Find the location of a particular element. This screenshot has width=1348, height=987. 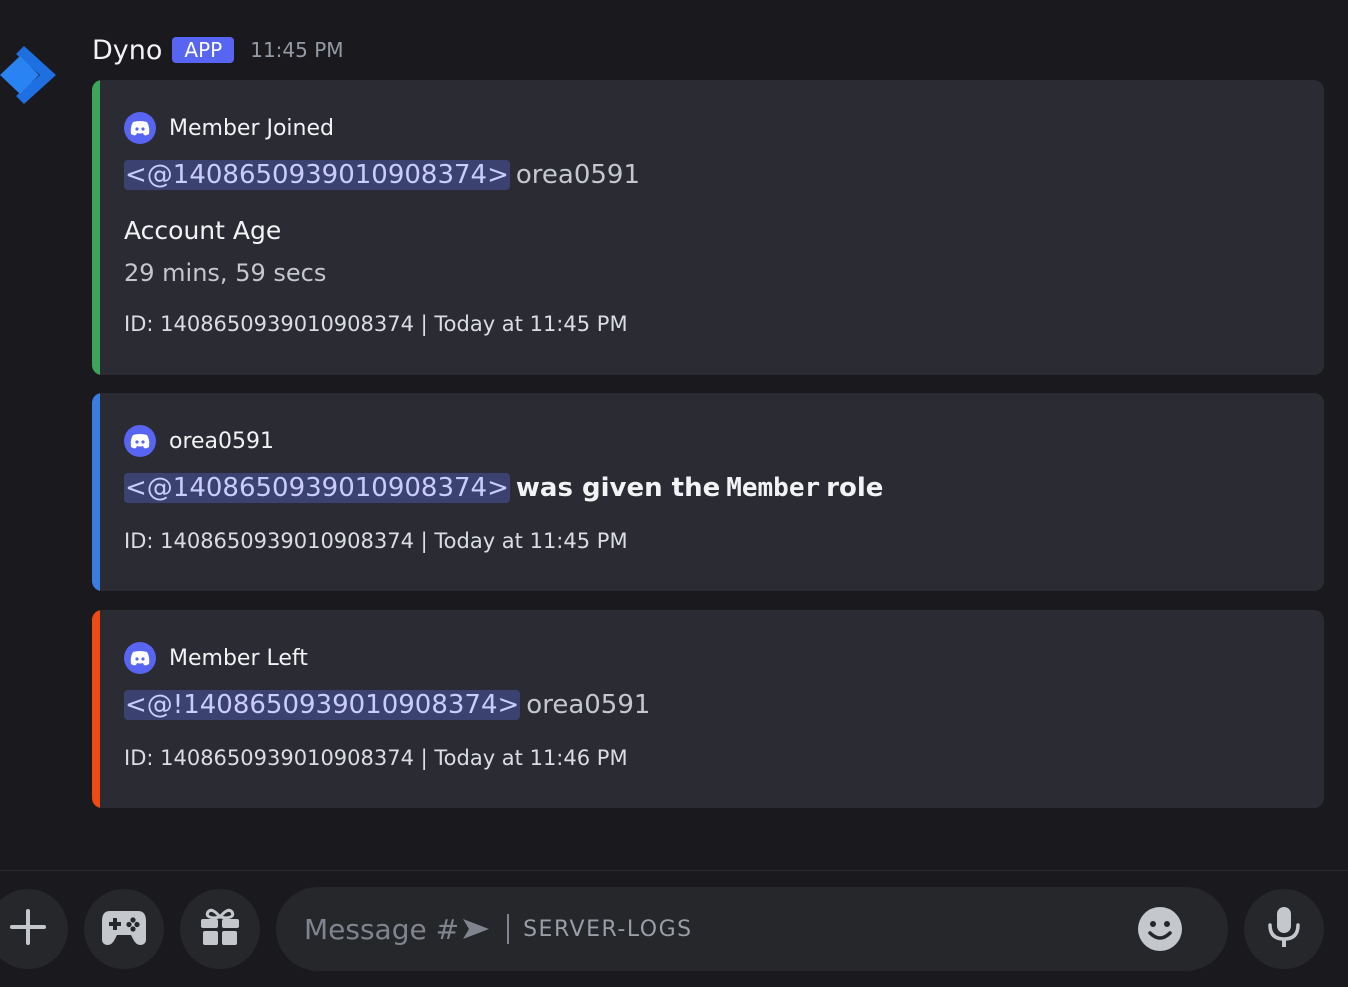

plus-icon is located at coordinates (28, 929).